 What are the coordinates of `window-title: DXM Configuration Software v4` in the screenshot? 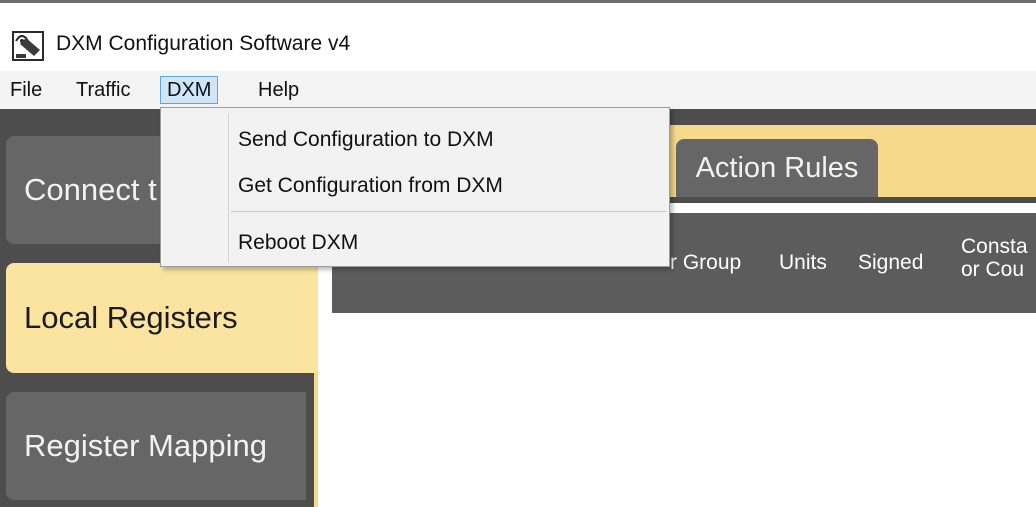 It's located at (203, 43).